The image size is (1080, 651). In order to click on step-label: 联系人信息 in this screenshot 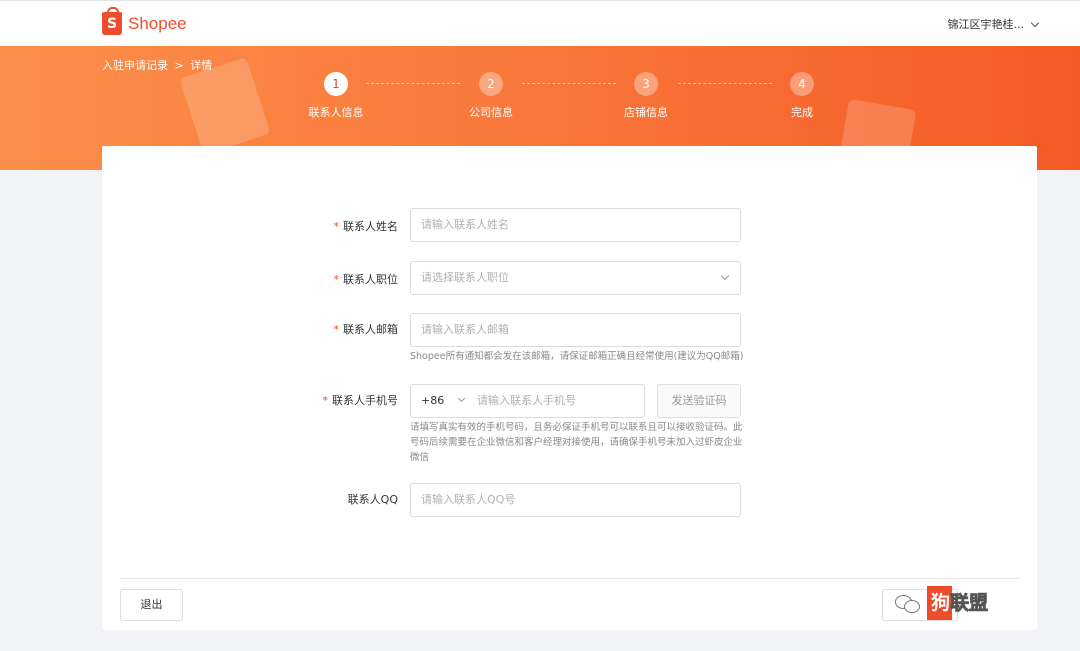, I will do `click(336, 112)`.